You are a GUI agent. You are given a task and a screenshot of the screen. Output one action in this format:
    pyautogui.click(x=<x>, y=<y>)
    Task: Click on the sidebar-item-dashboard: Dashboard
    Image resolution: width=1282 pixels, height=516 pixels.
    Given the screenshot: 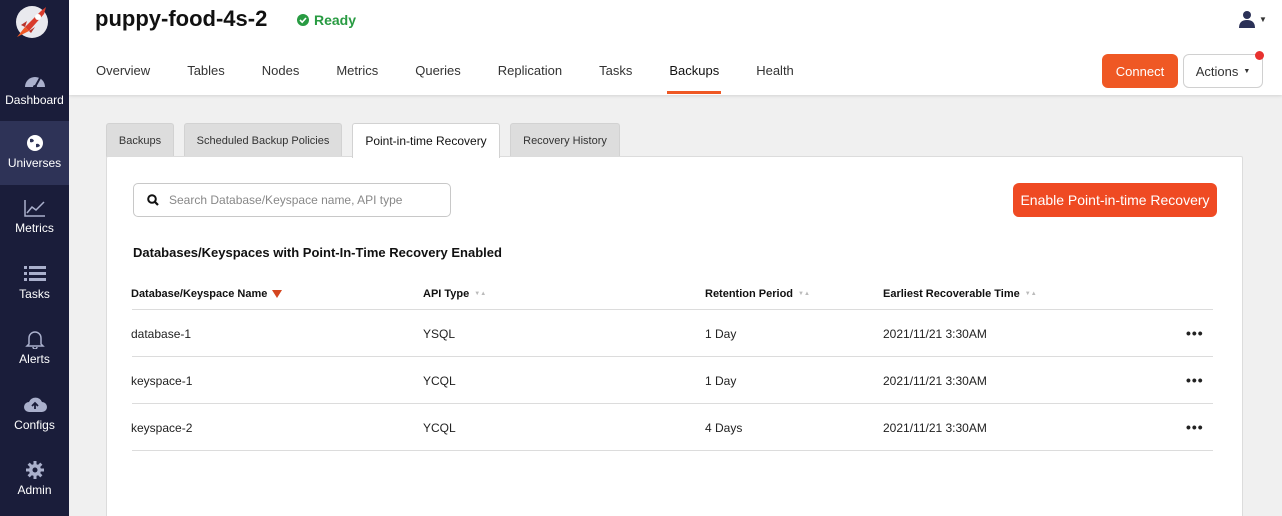 What is the action you would take?
    pyautogui.click(x=34, y=90)
    